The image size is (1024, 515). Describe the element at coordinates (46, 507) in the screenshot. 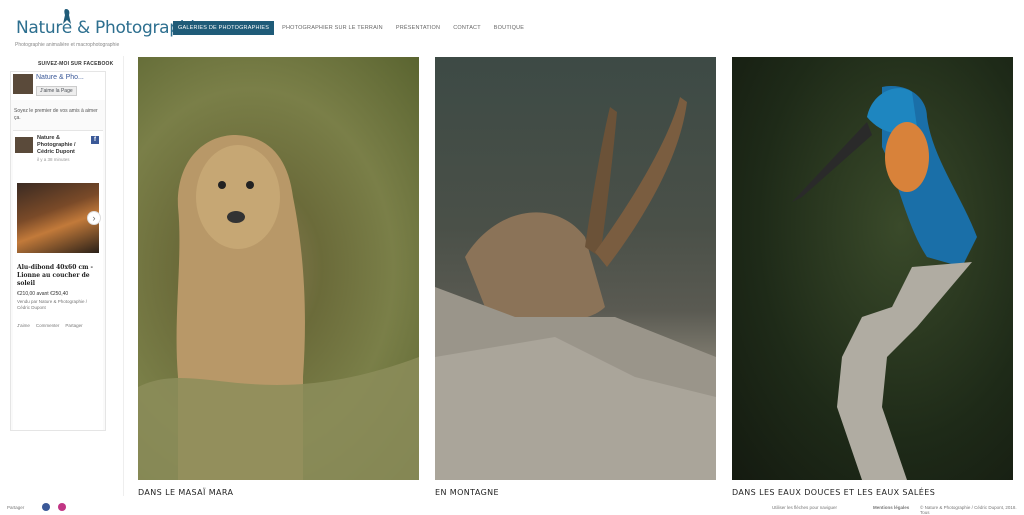

I see `facebook-share-icon` at that location.